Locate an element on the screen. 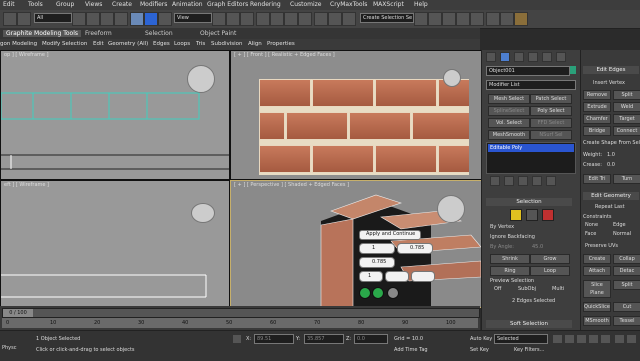 The image size is (640, 361). ok-icon is located at coordinates (365, 293).